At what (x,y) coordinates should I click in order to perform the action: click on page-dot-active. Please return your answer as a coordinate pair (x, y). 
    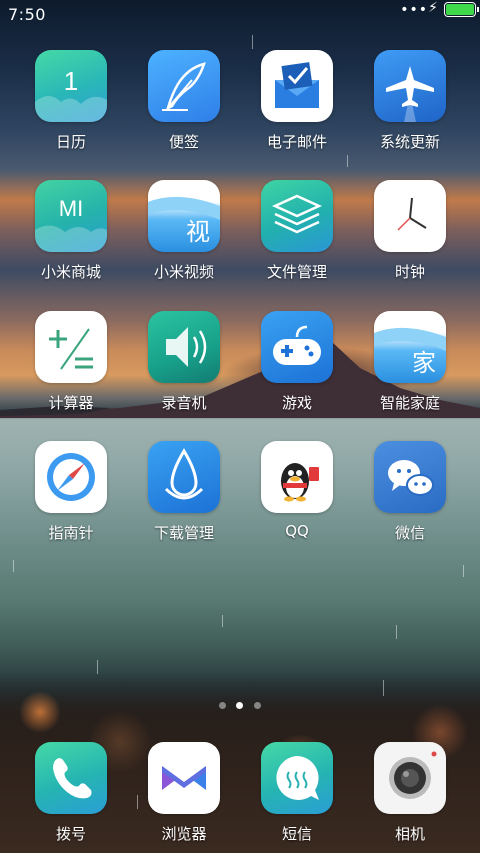
    Looking at the image, I should click on (239, 705).